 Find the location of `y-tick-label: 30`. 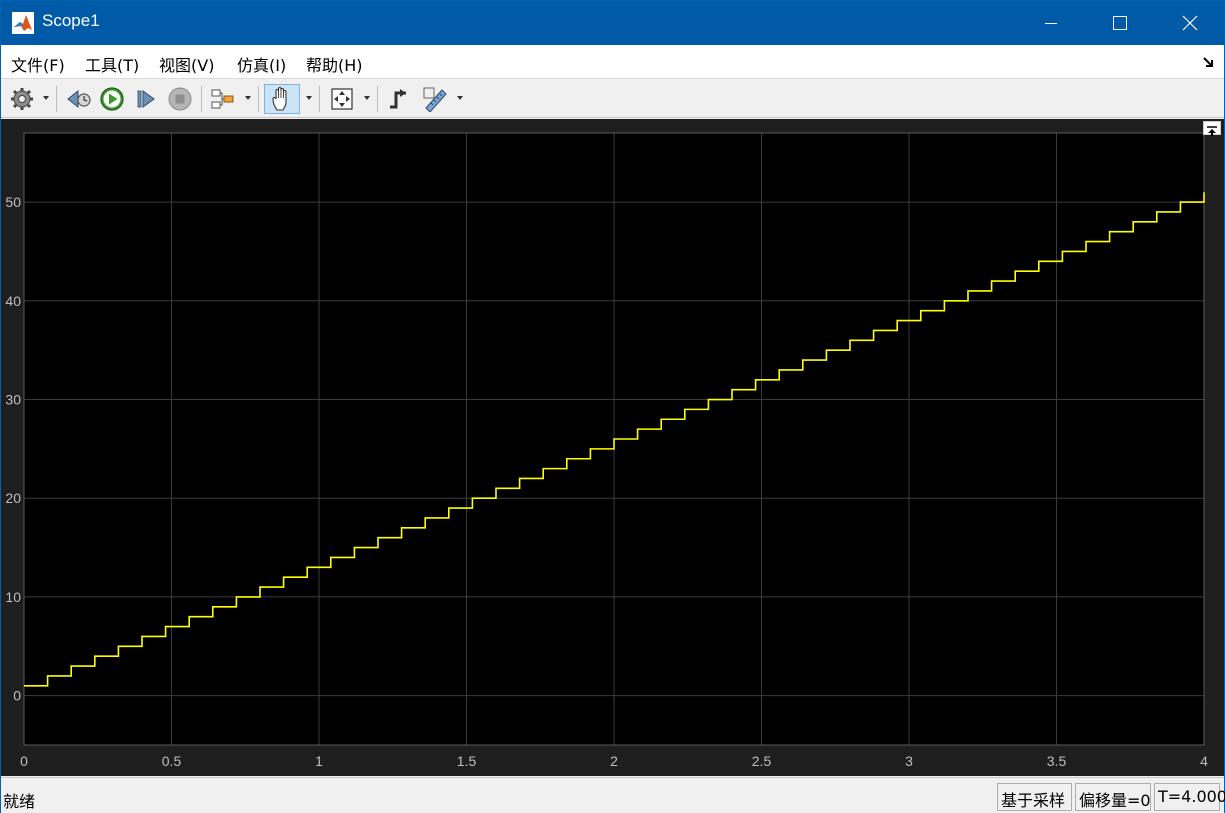

y-tick-label: 30 is located at coordinates (13, 400).